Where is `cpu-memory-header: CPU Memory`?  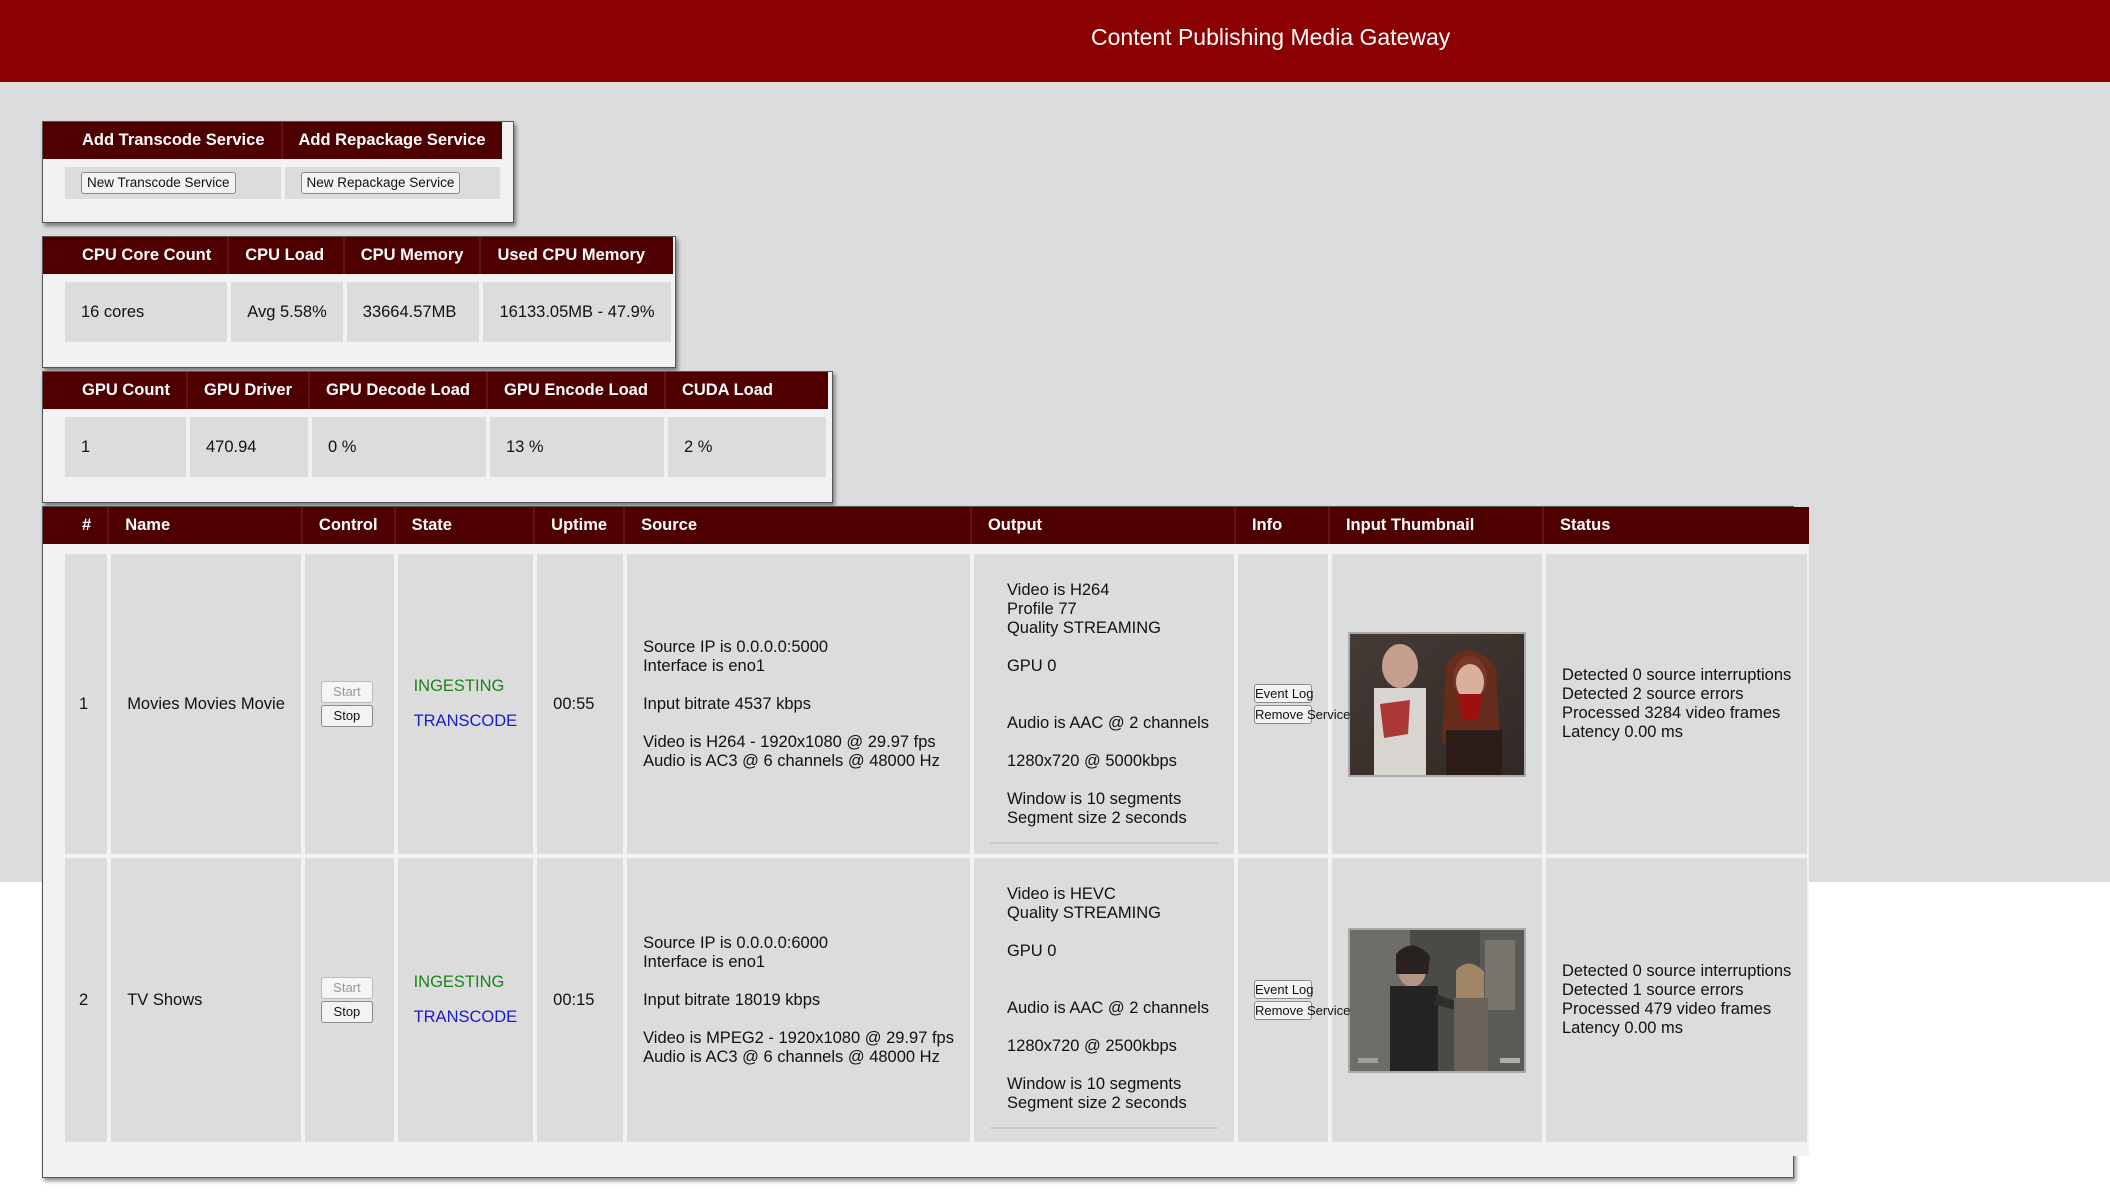 cpu-memory-header: CPU Memory is located at coordinates (413, 255).